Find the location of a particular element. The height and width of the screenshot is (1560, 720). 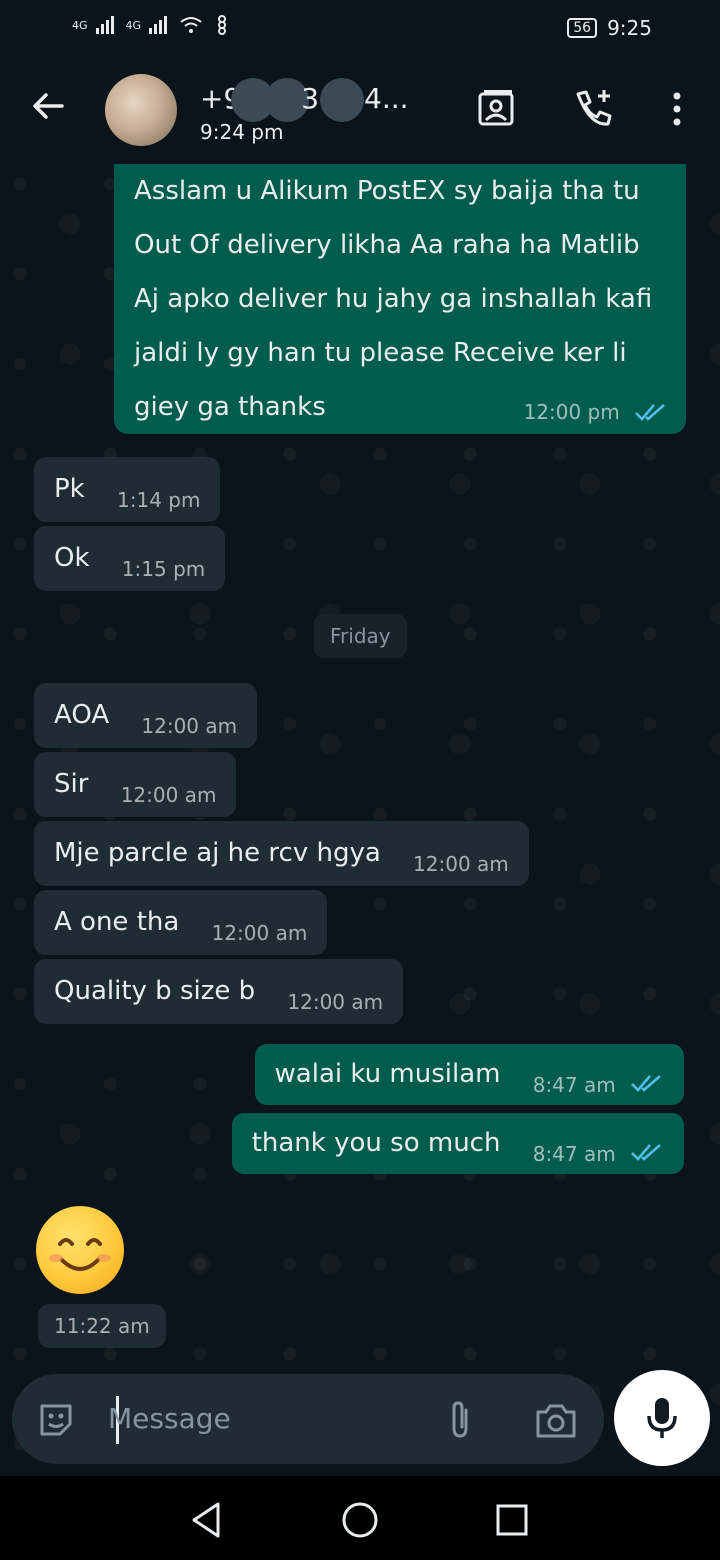

message-text: AOA is located at coordinates (82, 715).